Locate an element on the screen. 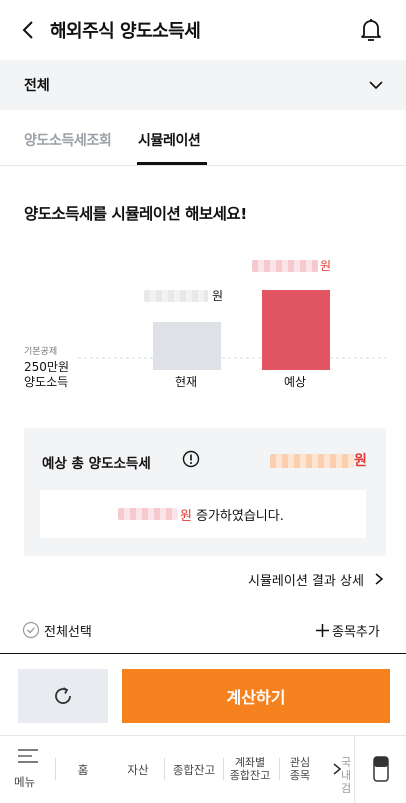  tab-bar: 양도소득세조회 시뮬레이션 is located at coordinates (203, 138).